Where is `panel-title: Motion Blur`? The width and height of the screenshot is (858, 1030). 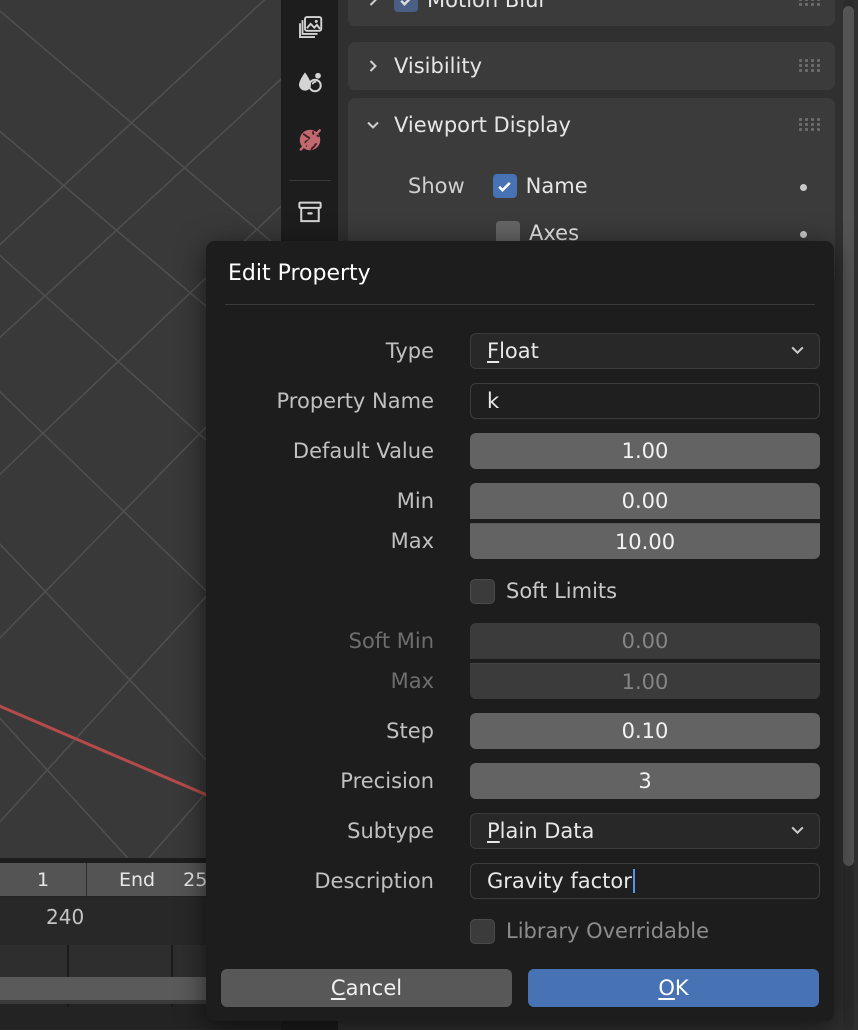
panel-title: Motion Blur is located at coordinates (487, 6).